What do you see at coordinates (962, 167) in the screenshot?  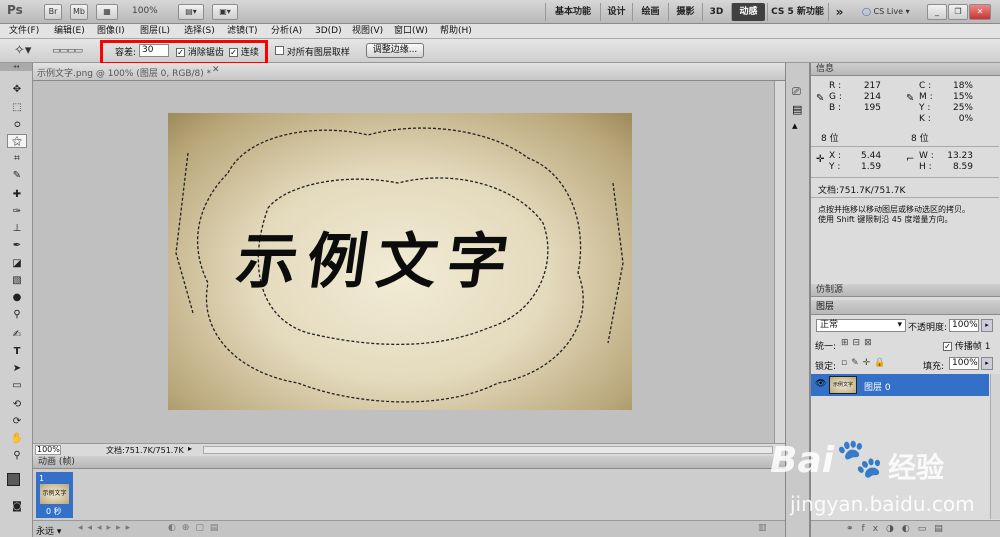 I see `h-value: 8.59` at bounding box center [962, 167].